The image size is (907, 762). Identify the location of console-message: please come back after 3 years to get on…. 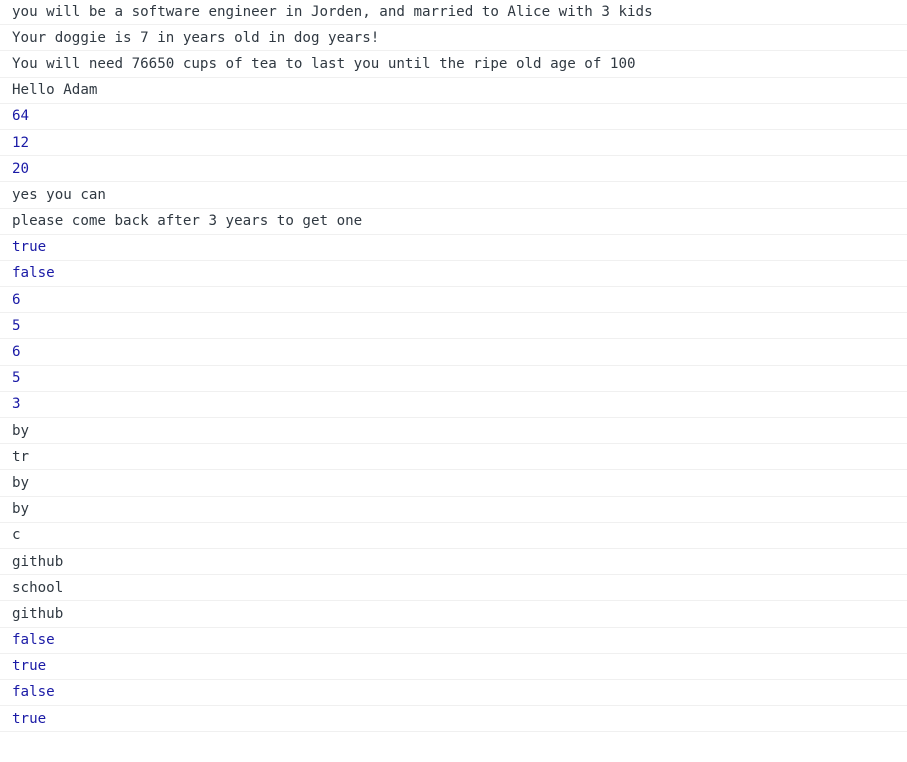
(453, 222).